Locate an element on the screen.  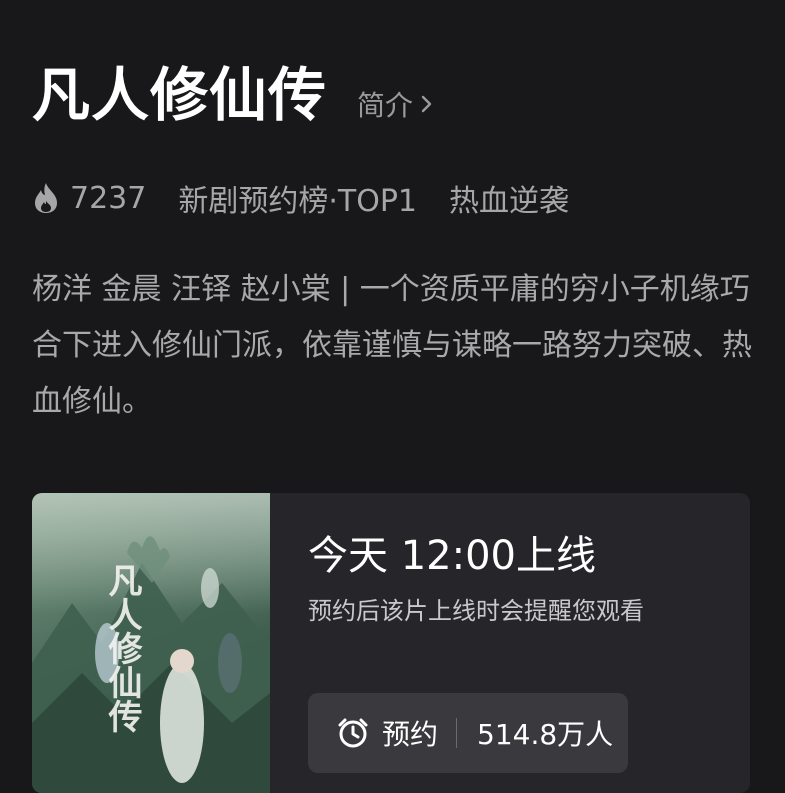
intro-link: 简介 is located at coordinates (395, 104).